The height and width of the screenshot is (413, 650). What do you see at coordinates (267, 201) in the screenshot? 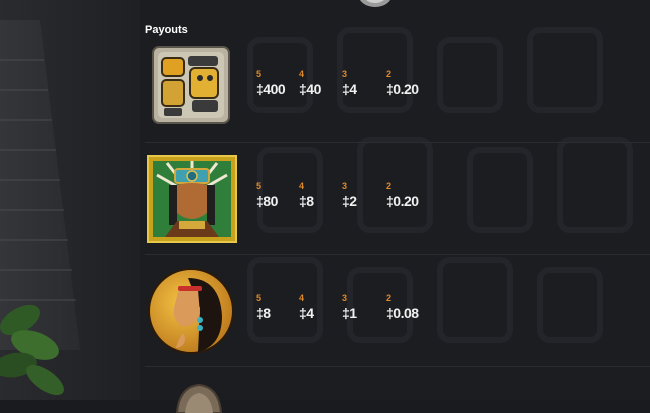
I see `payout-amount: ‡80` at bounding box center [267, 201].